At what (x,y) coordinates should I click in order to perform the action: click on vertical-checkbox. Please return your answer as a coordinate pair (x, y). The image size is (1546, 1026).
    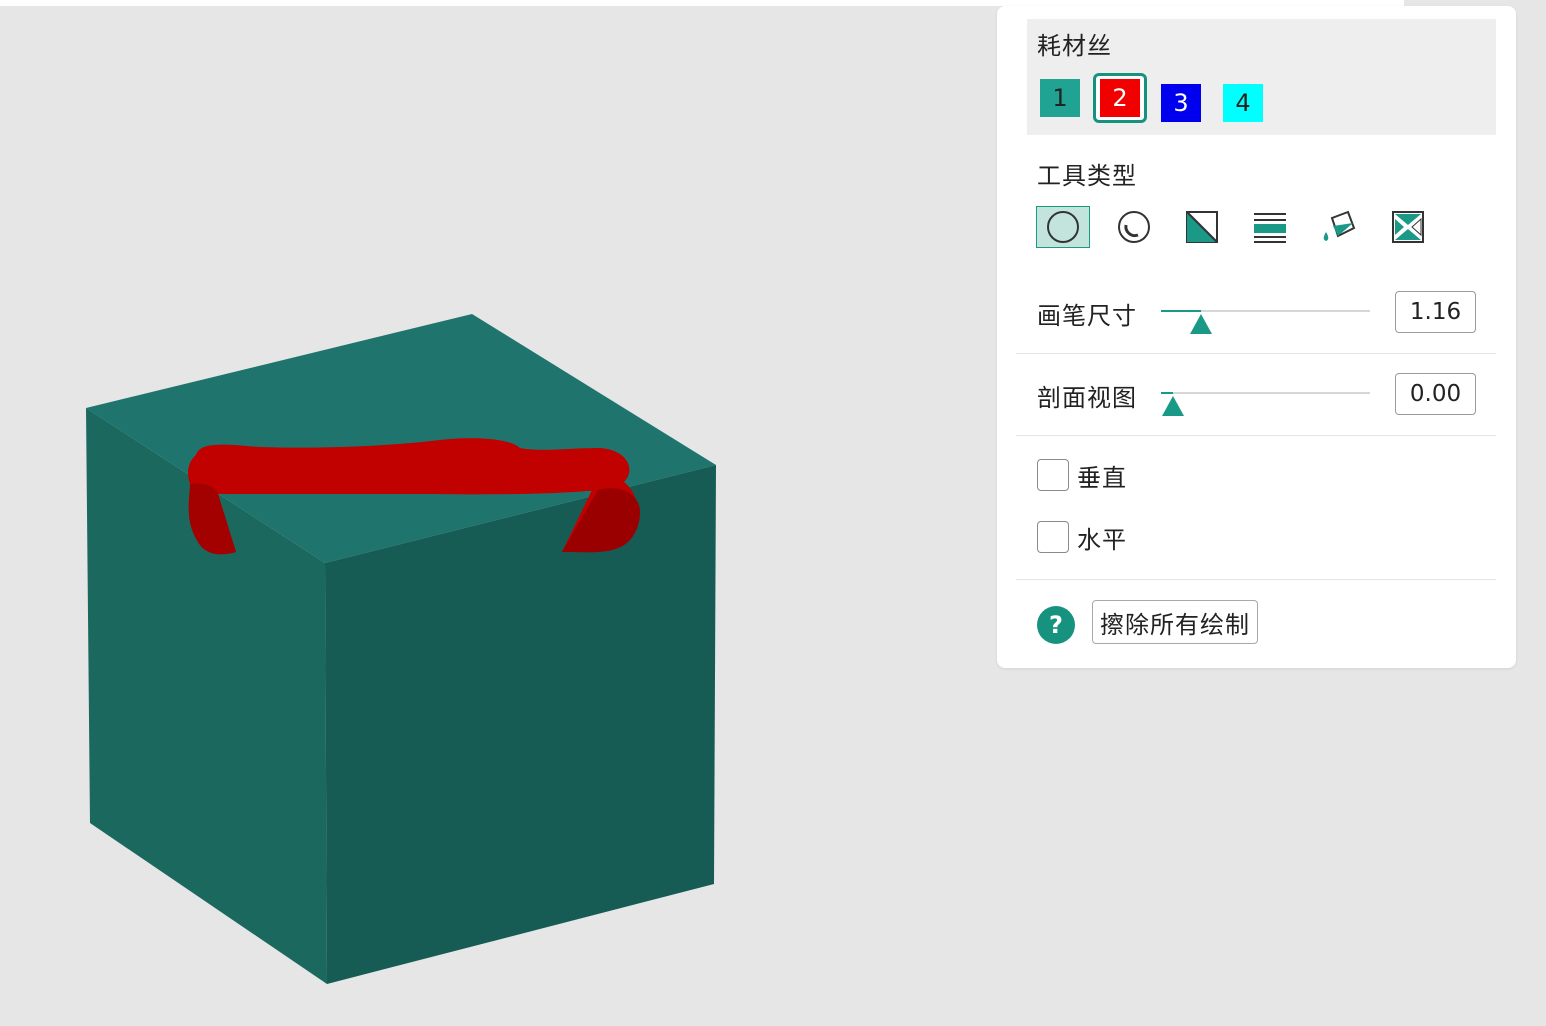
    Looking at the image, I should click on (1053, 475).